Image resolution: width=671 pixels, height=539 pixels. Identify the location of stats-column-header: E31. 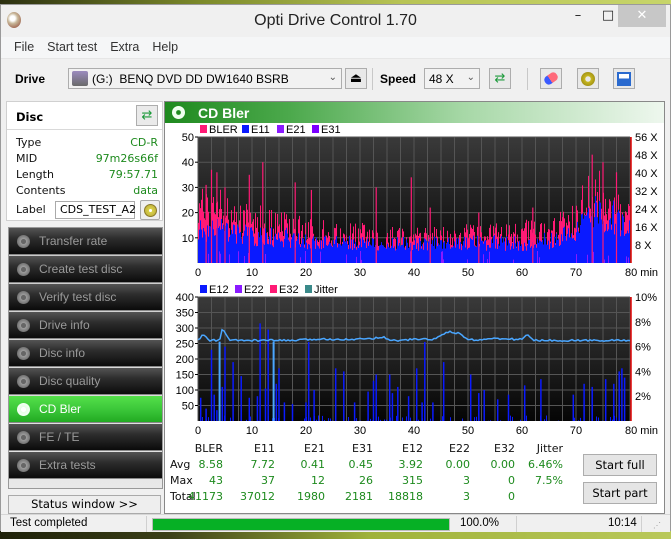
(362, 448).